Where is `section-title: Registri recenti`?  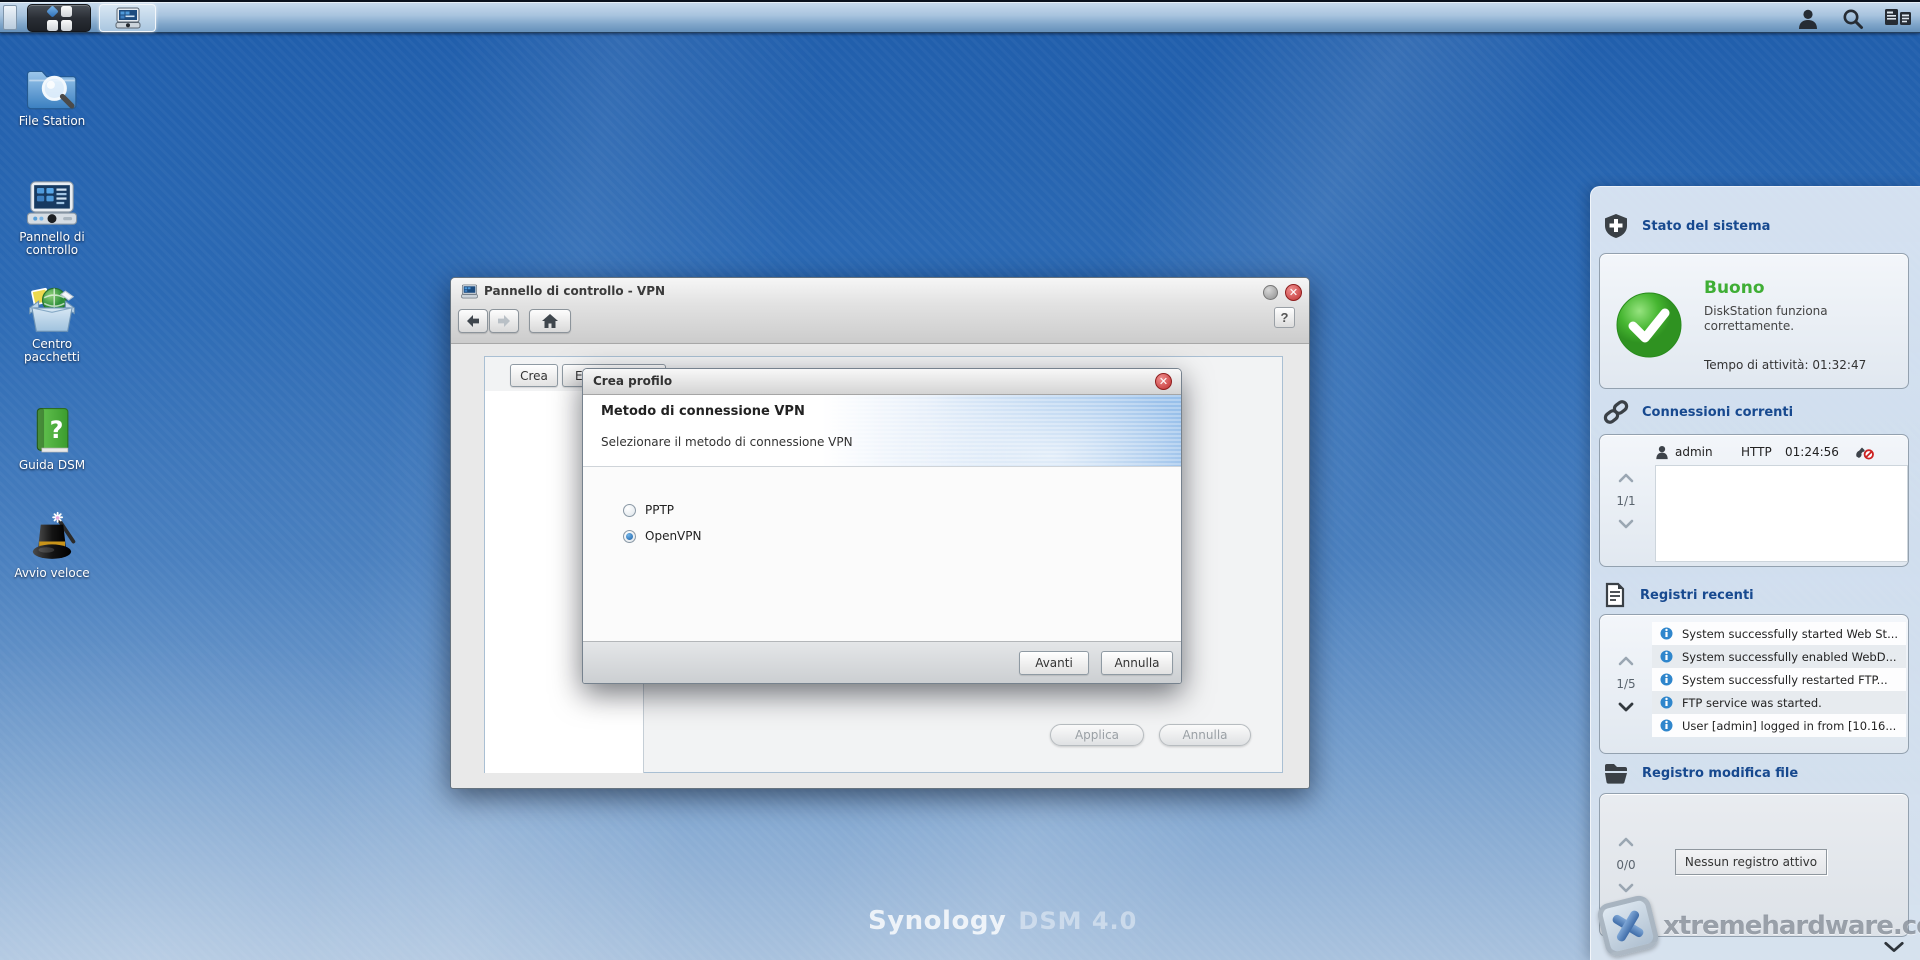 section-title: Registri recenti is located at coordinates (1697, 595).